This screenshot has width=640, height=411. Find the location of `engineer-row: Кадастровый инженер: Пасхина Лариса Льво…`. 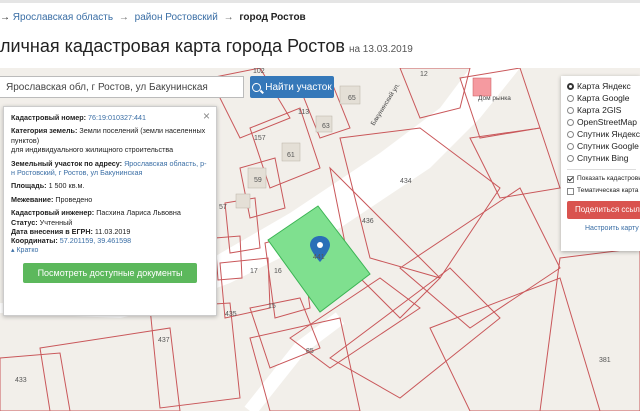

engineer-row: Кадастровый инженер: Пасхина Лариса Льво… is located at coordinates (110, 212).